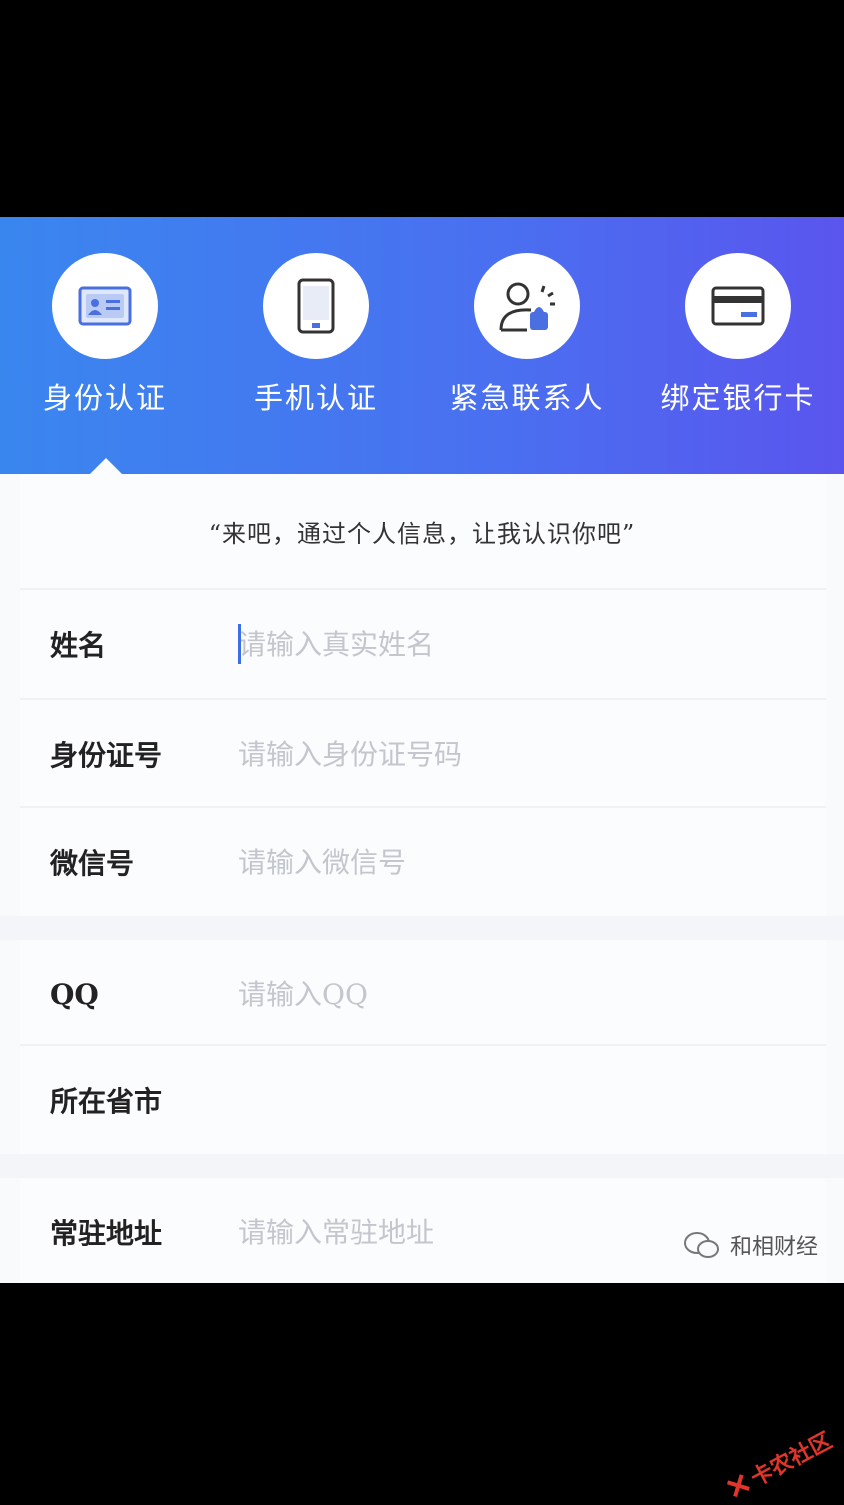 This screenshot has height=1505, width=844. Describe the element at coordinates (315, 398) in the screenshot. I see `step-phone-label: 手机认证` at that location.